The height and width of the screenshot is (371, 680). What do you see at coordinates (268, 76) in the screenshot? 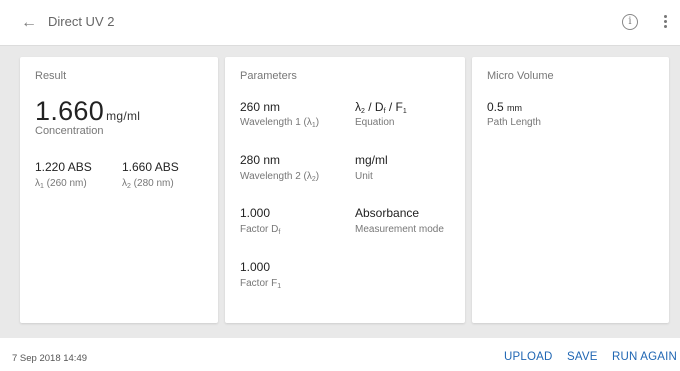
I see `parameters-heading: Parameters` at bounding box center [268, 76].